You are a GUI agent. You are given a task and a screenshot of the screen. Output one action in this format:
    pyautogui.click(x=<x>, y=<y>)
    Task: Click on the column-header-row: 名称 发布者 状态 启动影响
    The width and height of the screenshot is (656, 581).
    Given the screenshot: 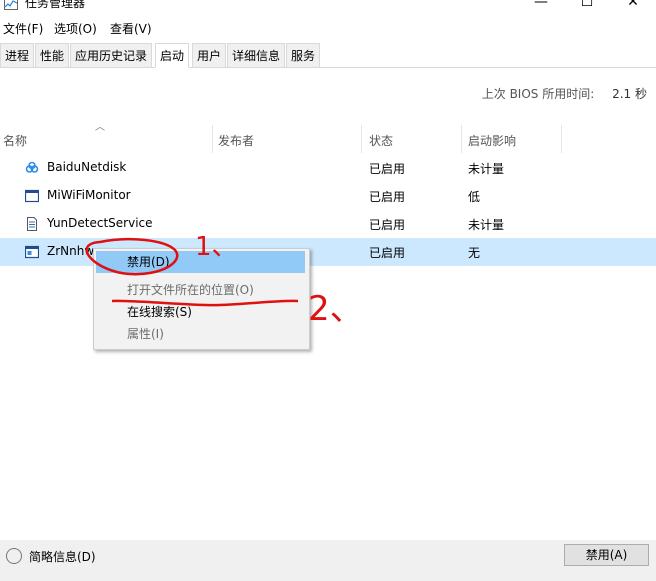 What is the action you would take?
    pyautogui.click(x=328, y=139)
    